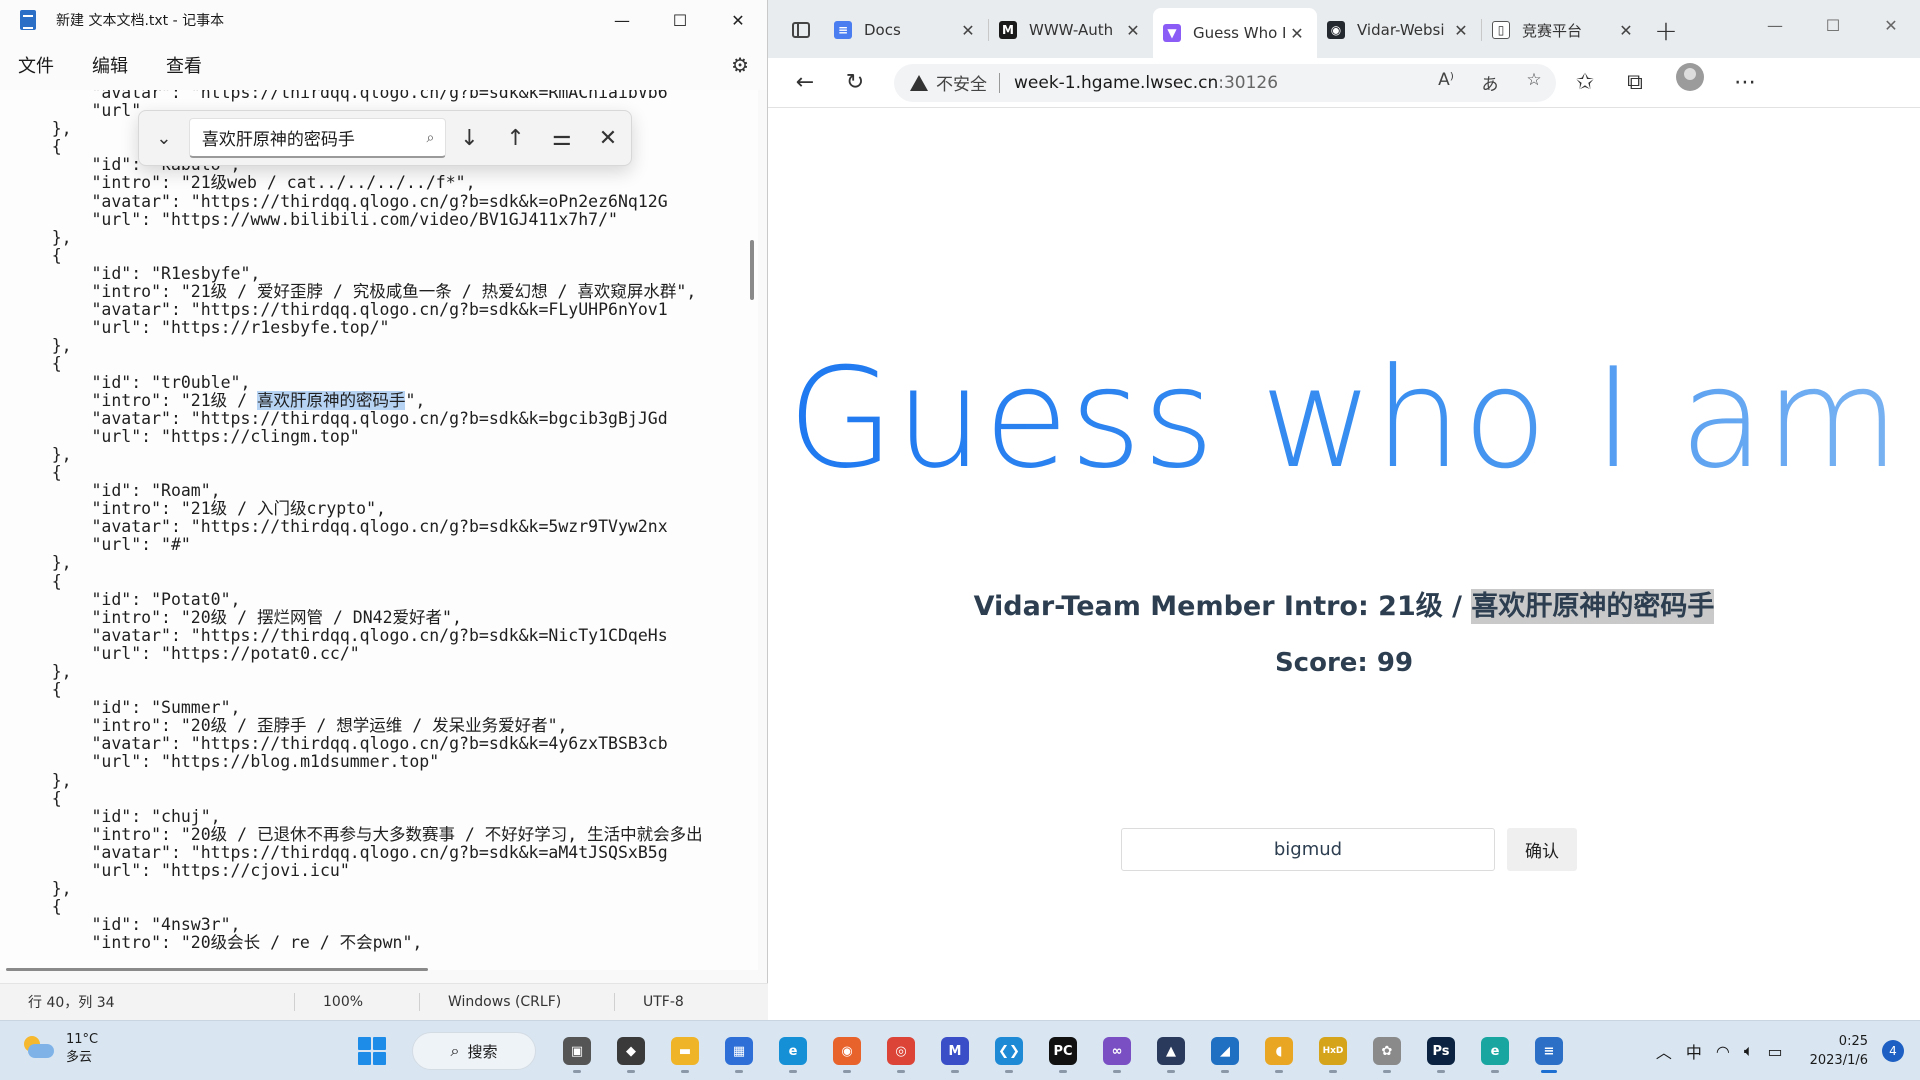 This screenshot has width=1920, height=1080. Describe the element at coordinates (1891, 25) in the screenshot. I see `browser-close-button: ✕` at that location.